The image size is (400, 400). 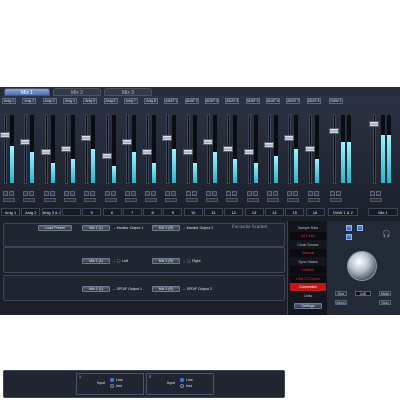 I want to click on clock-source-value: Internal, so click(x=308, y=253).